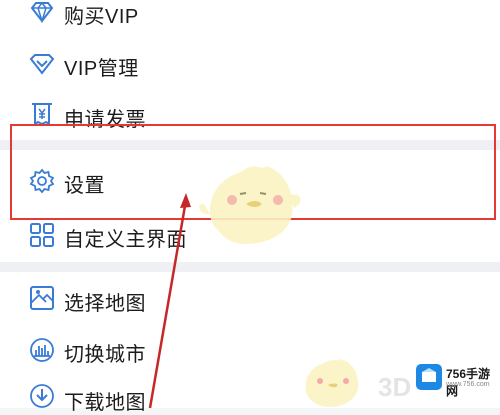  What do you see at coordinates (468, 384) in the screenshot?
I see `watermark-url: www.756.com` at bounding box center [468, 384].